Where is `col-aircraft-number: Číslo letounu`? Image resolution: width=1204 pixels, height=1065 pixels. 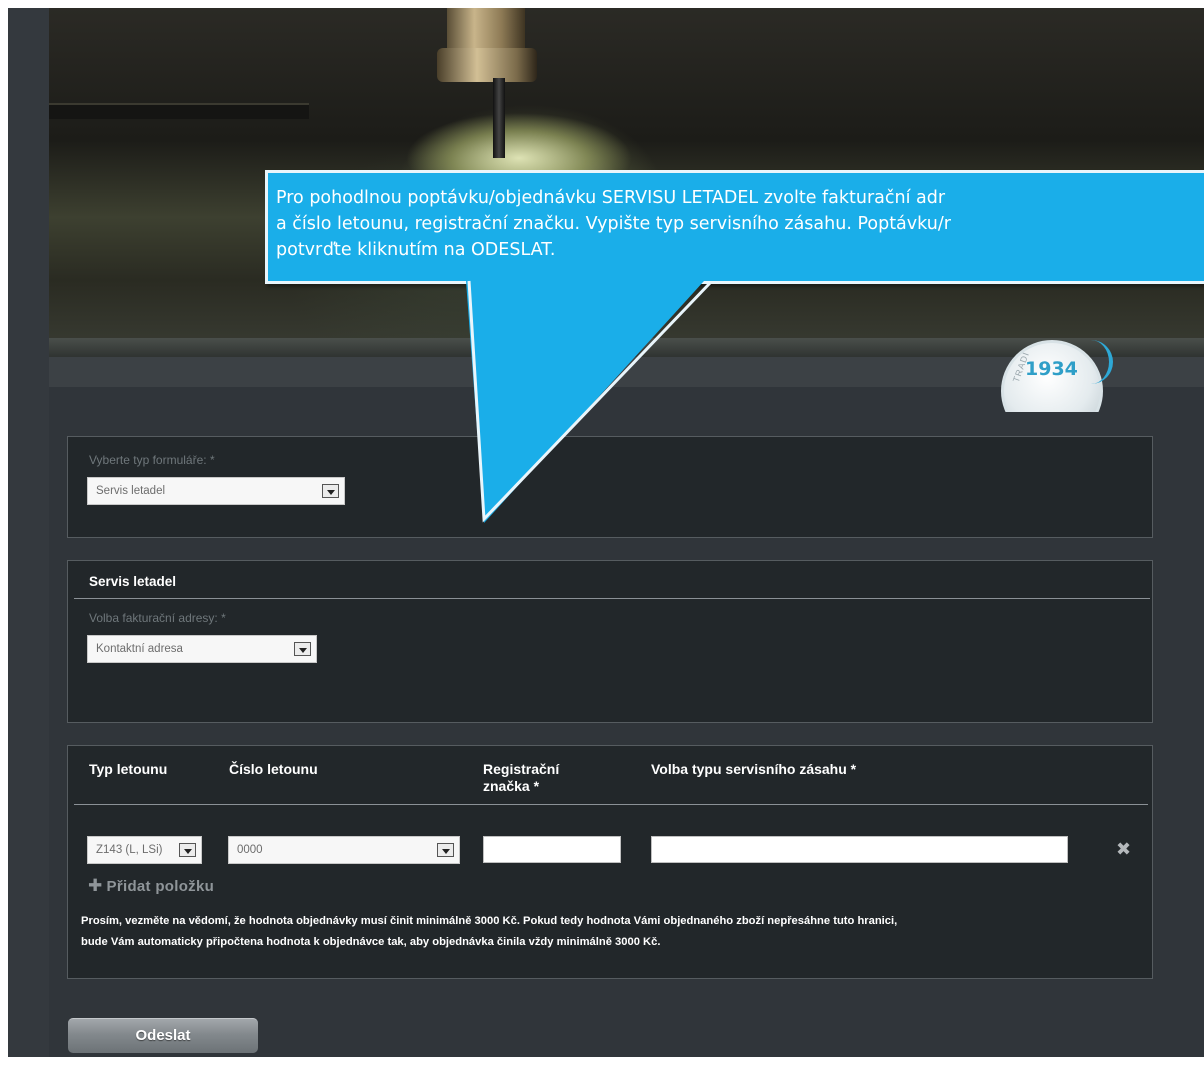
col-aircraft-number: Číslo letounu is located at coordinates (273, 769).